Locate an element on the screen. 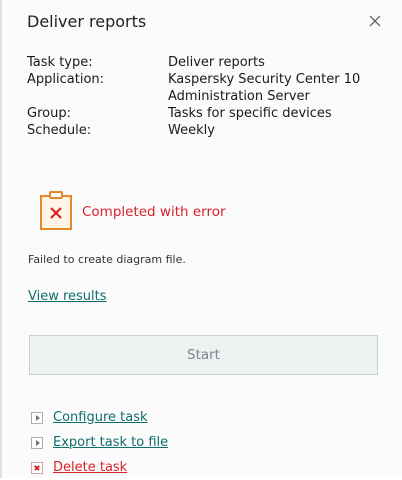 This screenshot has width=402, height=480. clipboard-error-icon is located at coordinates (56, 211).